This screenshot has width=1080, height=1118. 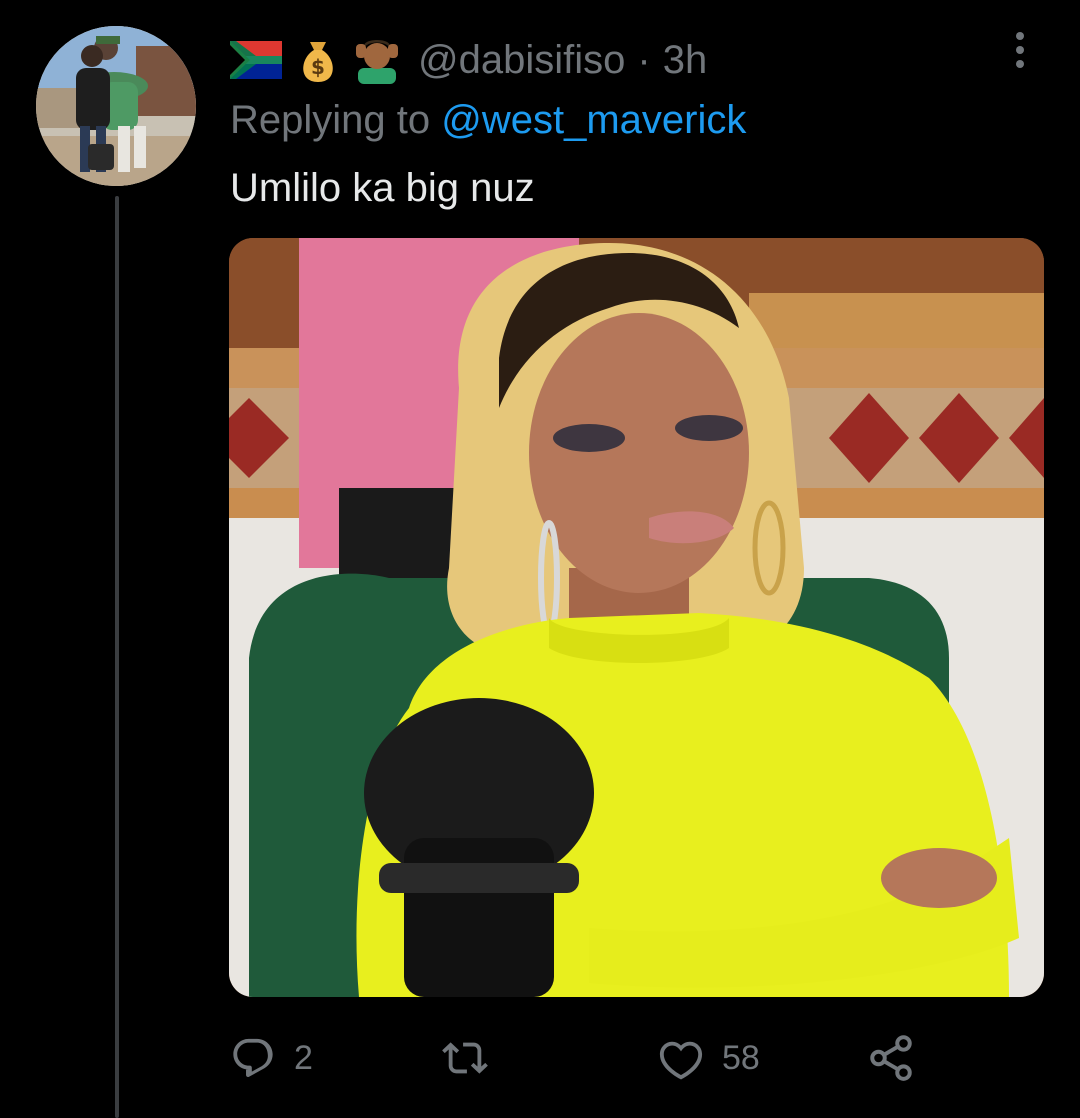 What do you see at coordinates (382, 188) in the screenshot?
I see `tweet-text: Umlilo ka big nuz` at bounding box center [382, 188].